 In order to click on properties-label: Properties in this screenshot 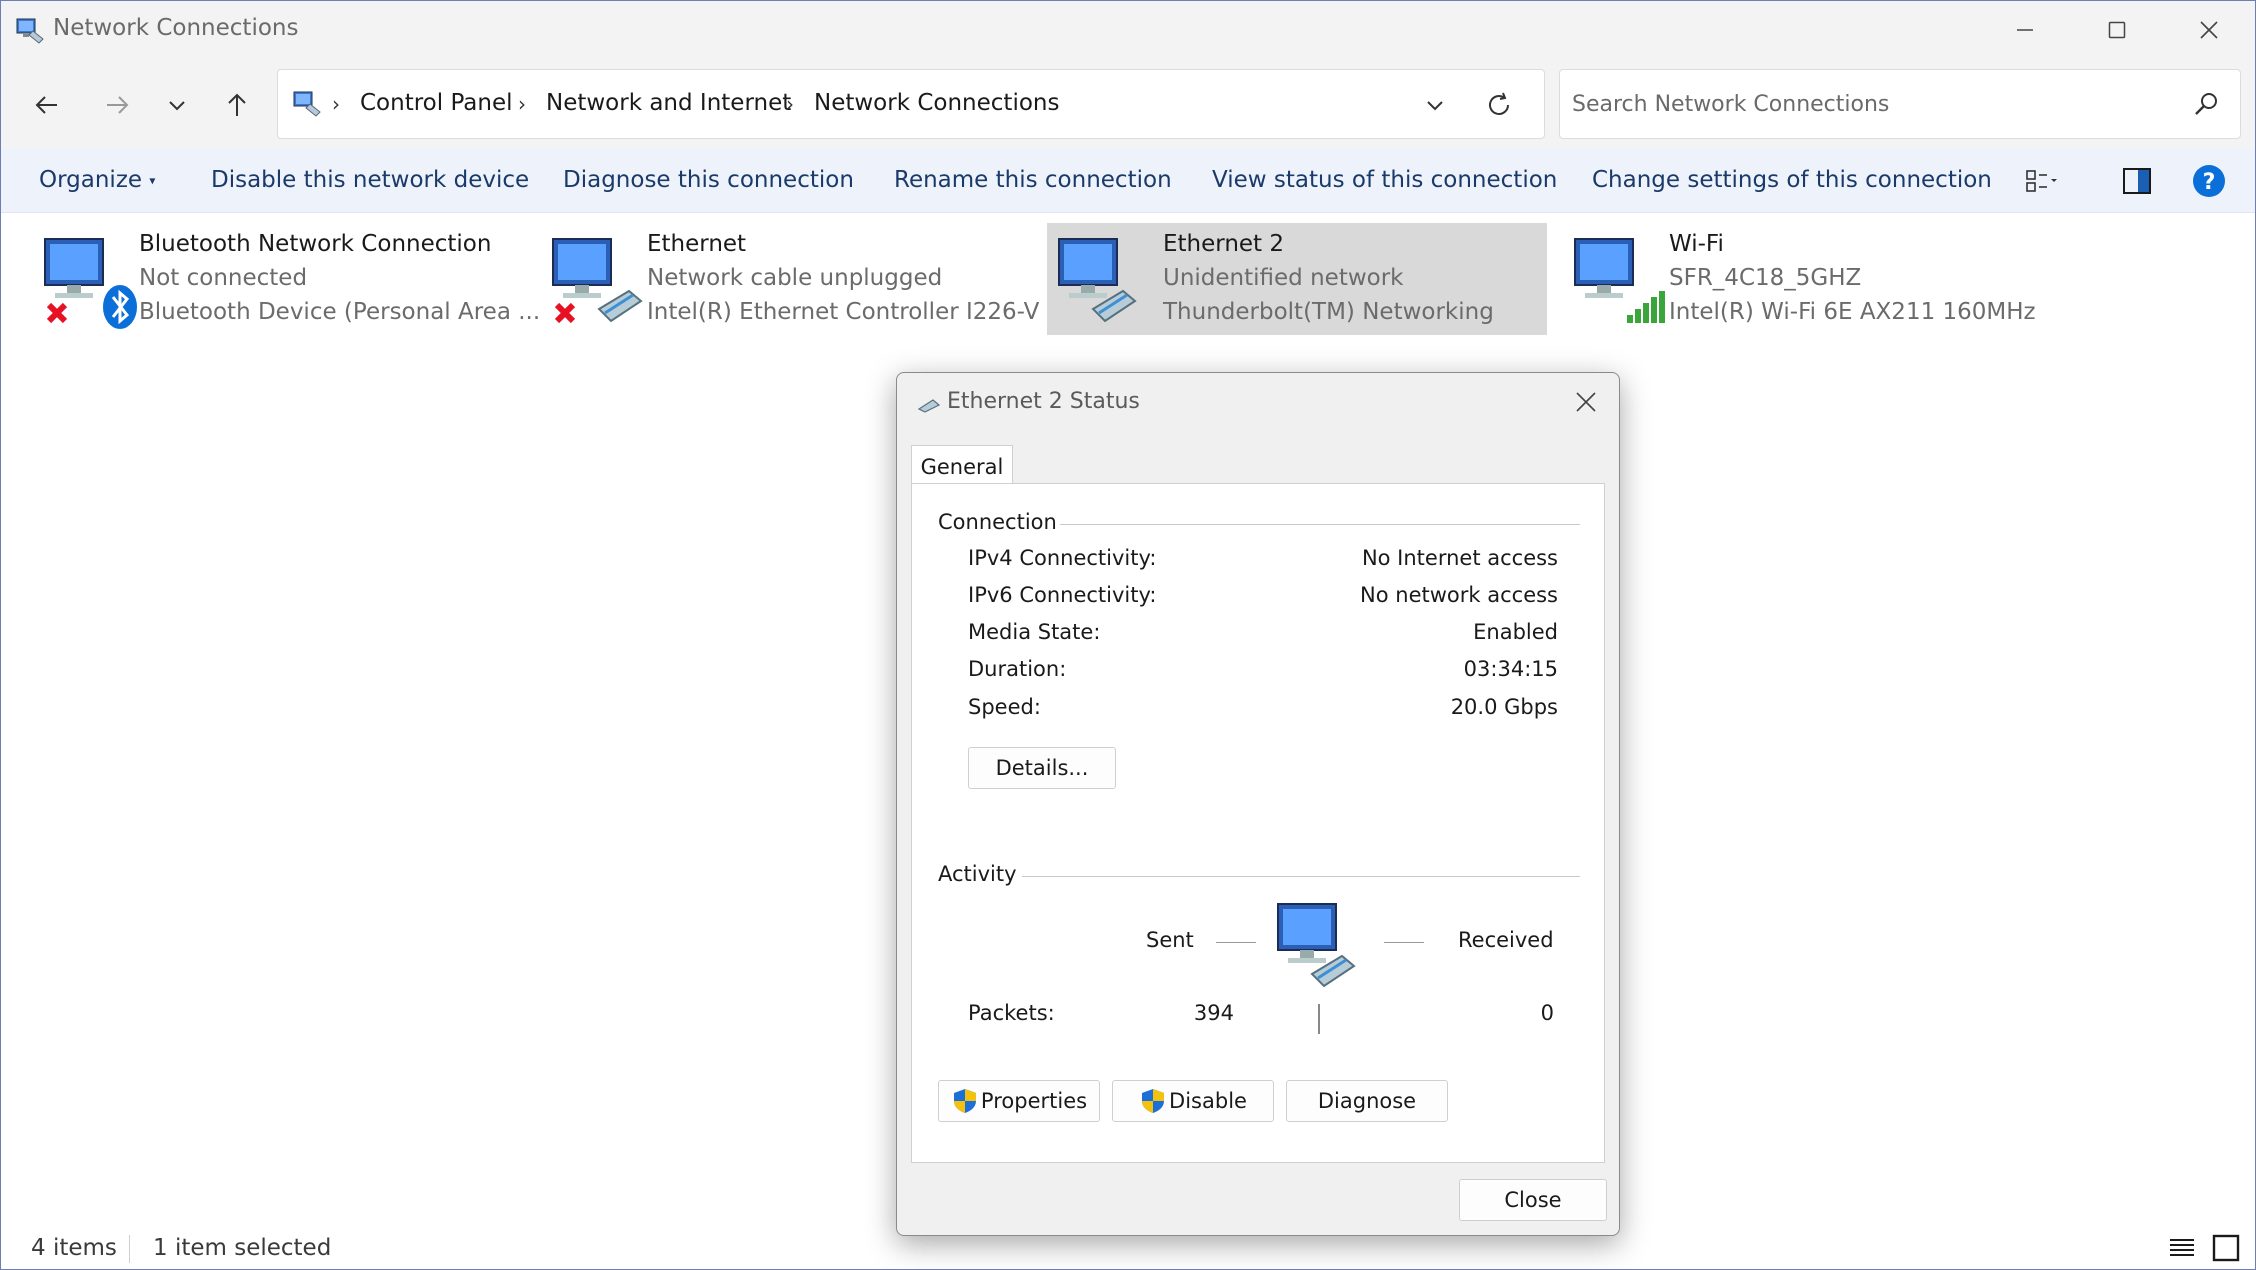, I will do `click(1034, 1101)`.